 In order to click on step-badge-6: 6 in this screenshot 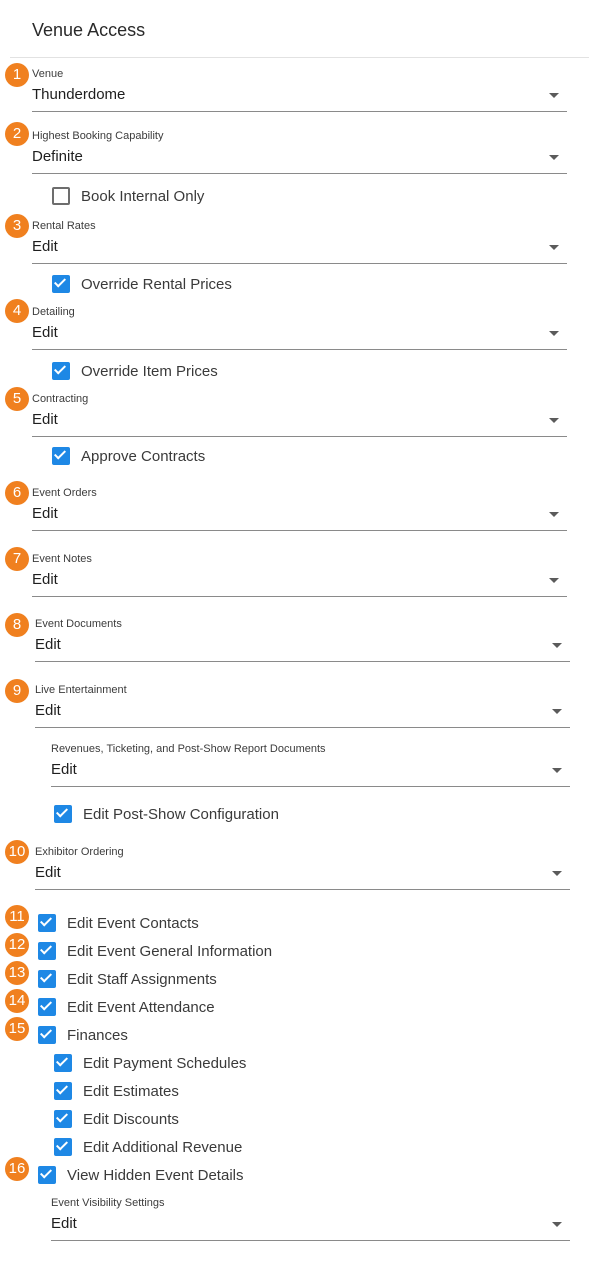, I will do `click(17, 493)`.